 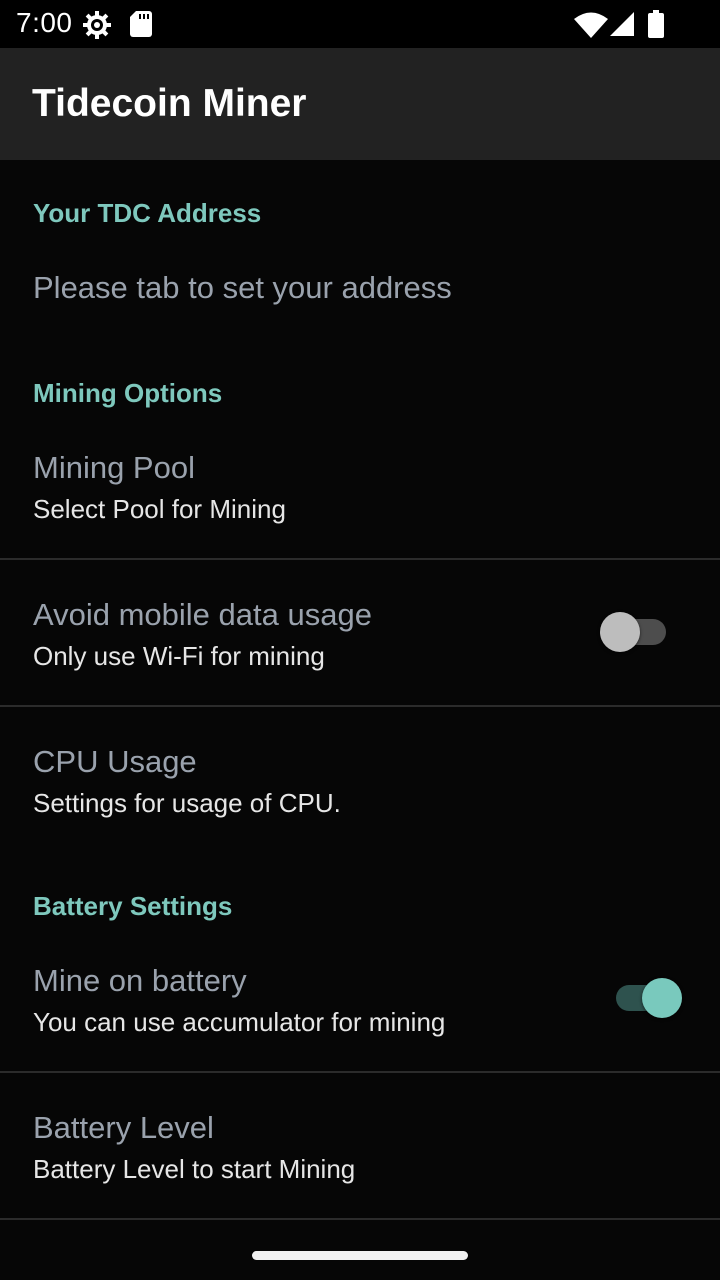 I want to click on pref-cpu-usage: CPU Usage Settings for usage of CPU., so click(x=360, y=777).